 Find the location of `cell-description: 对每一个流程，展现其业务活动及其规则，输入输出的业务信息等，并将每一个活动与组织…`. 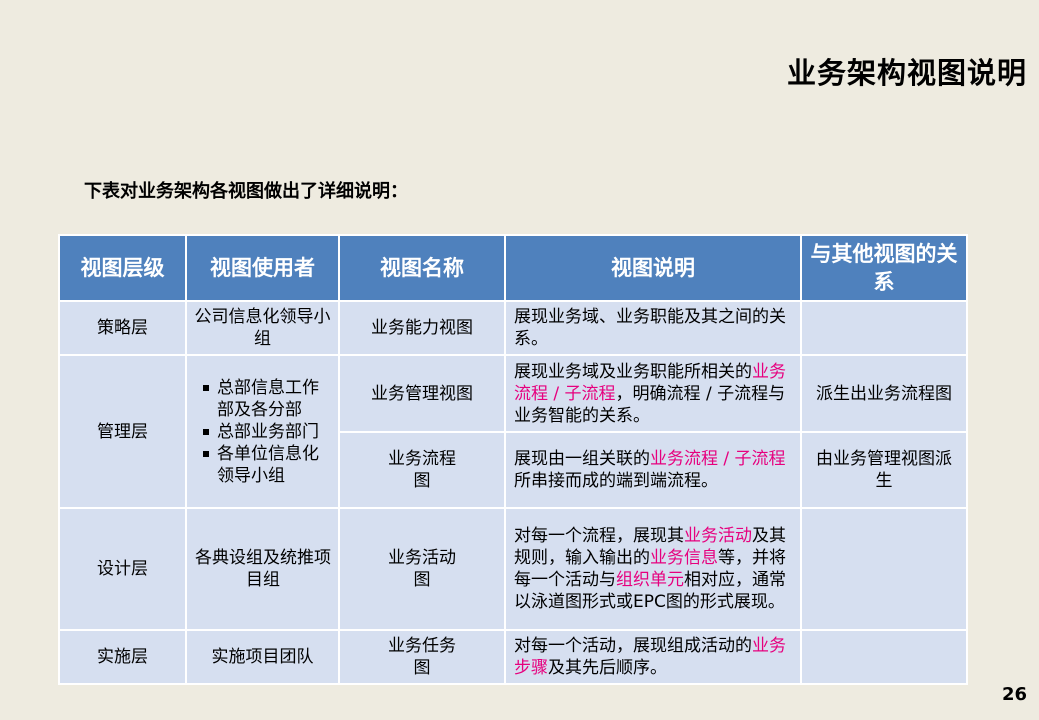

cell-description: 对每一个流程，展现其业务活动及其规则，输入输出的业务信息等，并将每一个活动与组织… is located at coordinates (653, 569).